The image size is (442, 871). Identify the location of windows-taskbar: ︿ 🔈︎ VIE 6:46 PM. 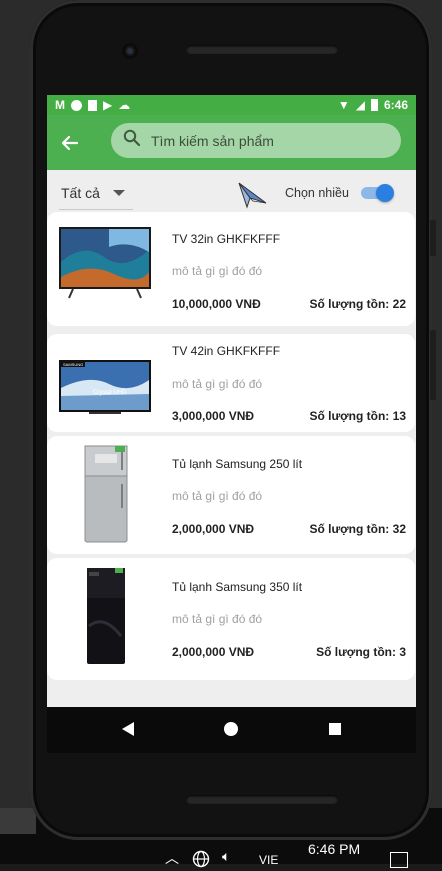
(221, 852).